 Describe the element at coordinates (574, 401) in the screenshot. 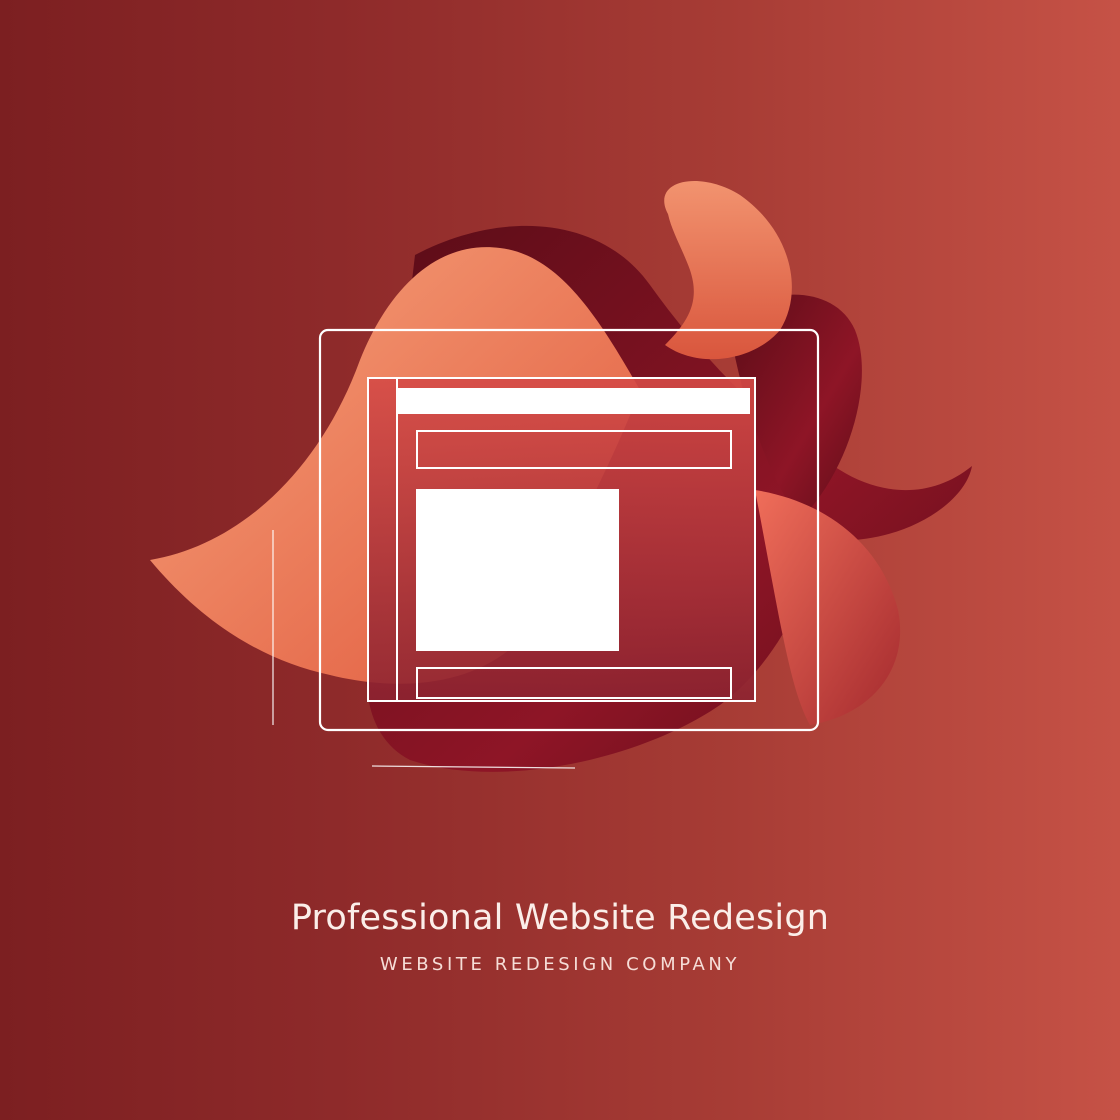

I see `window-top-bar` at that location.